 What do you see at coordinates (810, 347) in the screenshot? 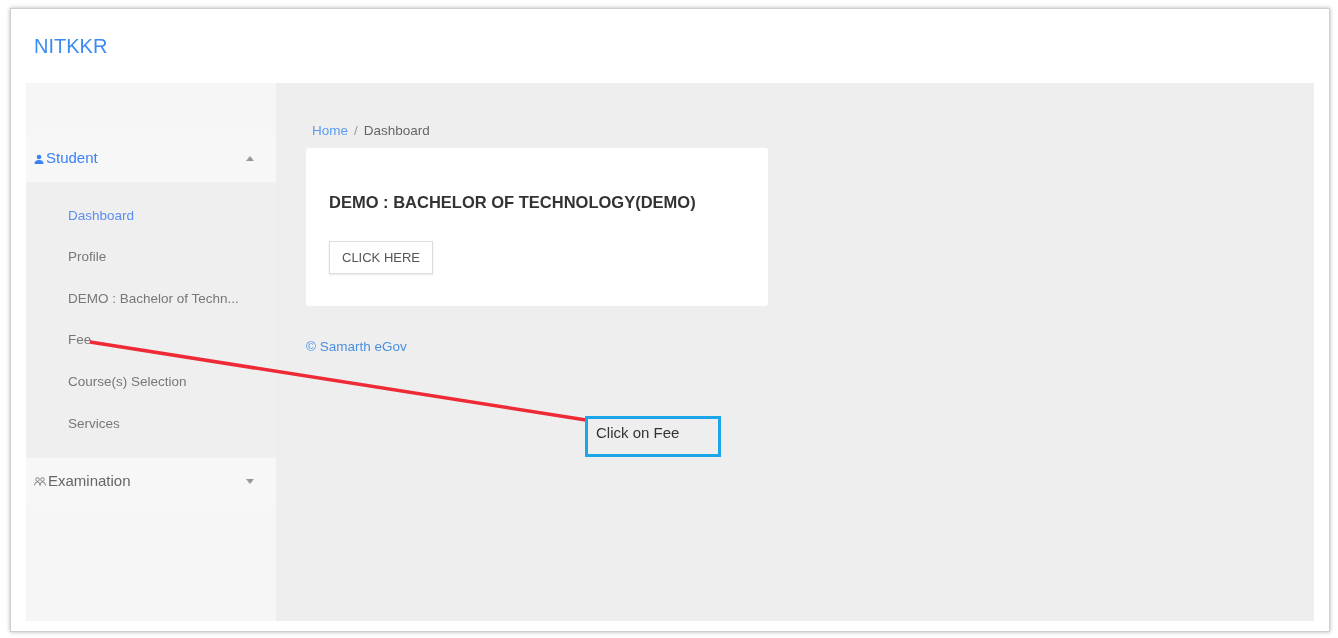
I see `footer-link: © Samarth eGov` at bounding box center [810, 347].